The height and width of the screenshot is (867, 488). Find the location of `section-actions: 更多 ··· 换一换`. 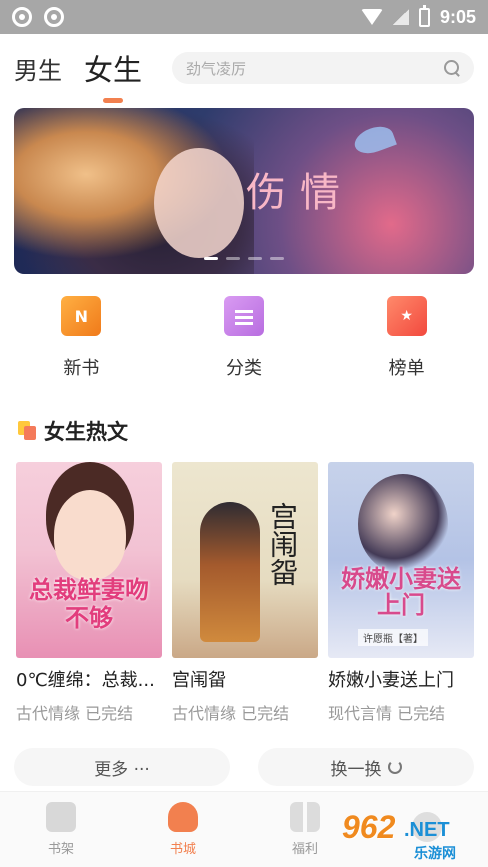

section-actions: 更多 ··· 换一换 is located at coordinates (244, 767).